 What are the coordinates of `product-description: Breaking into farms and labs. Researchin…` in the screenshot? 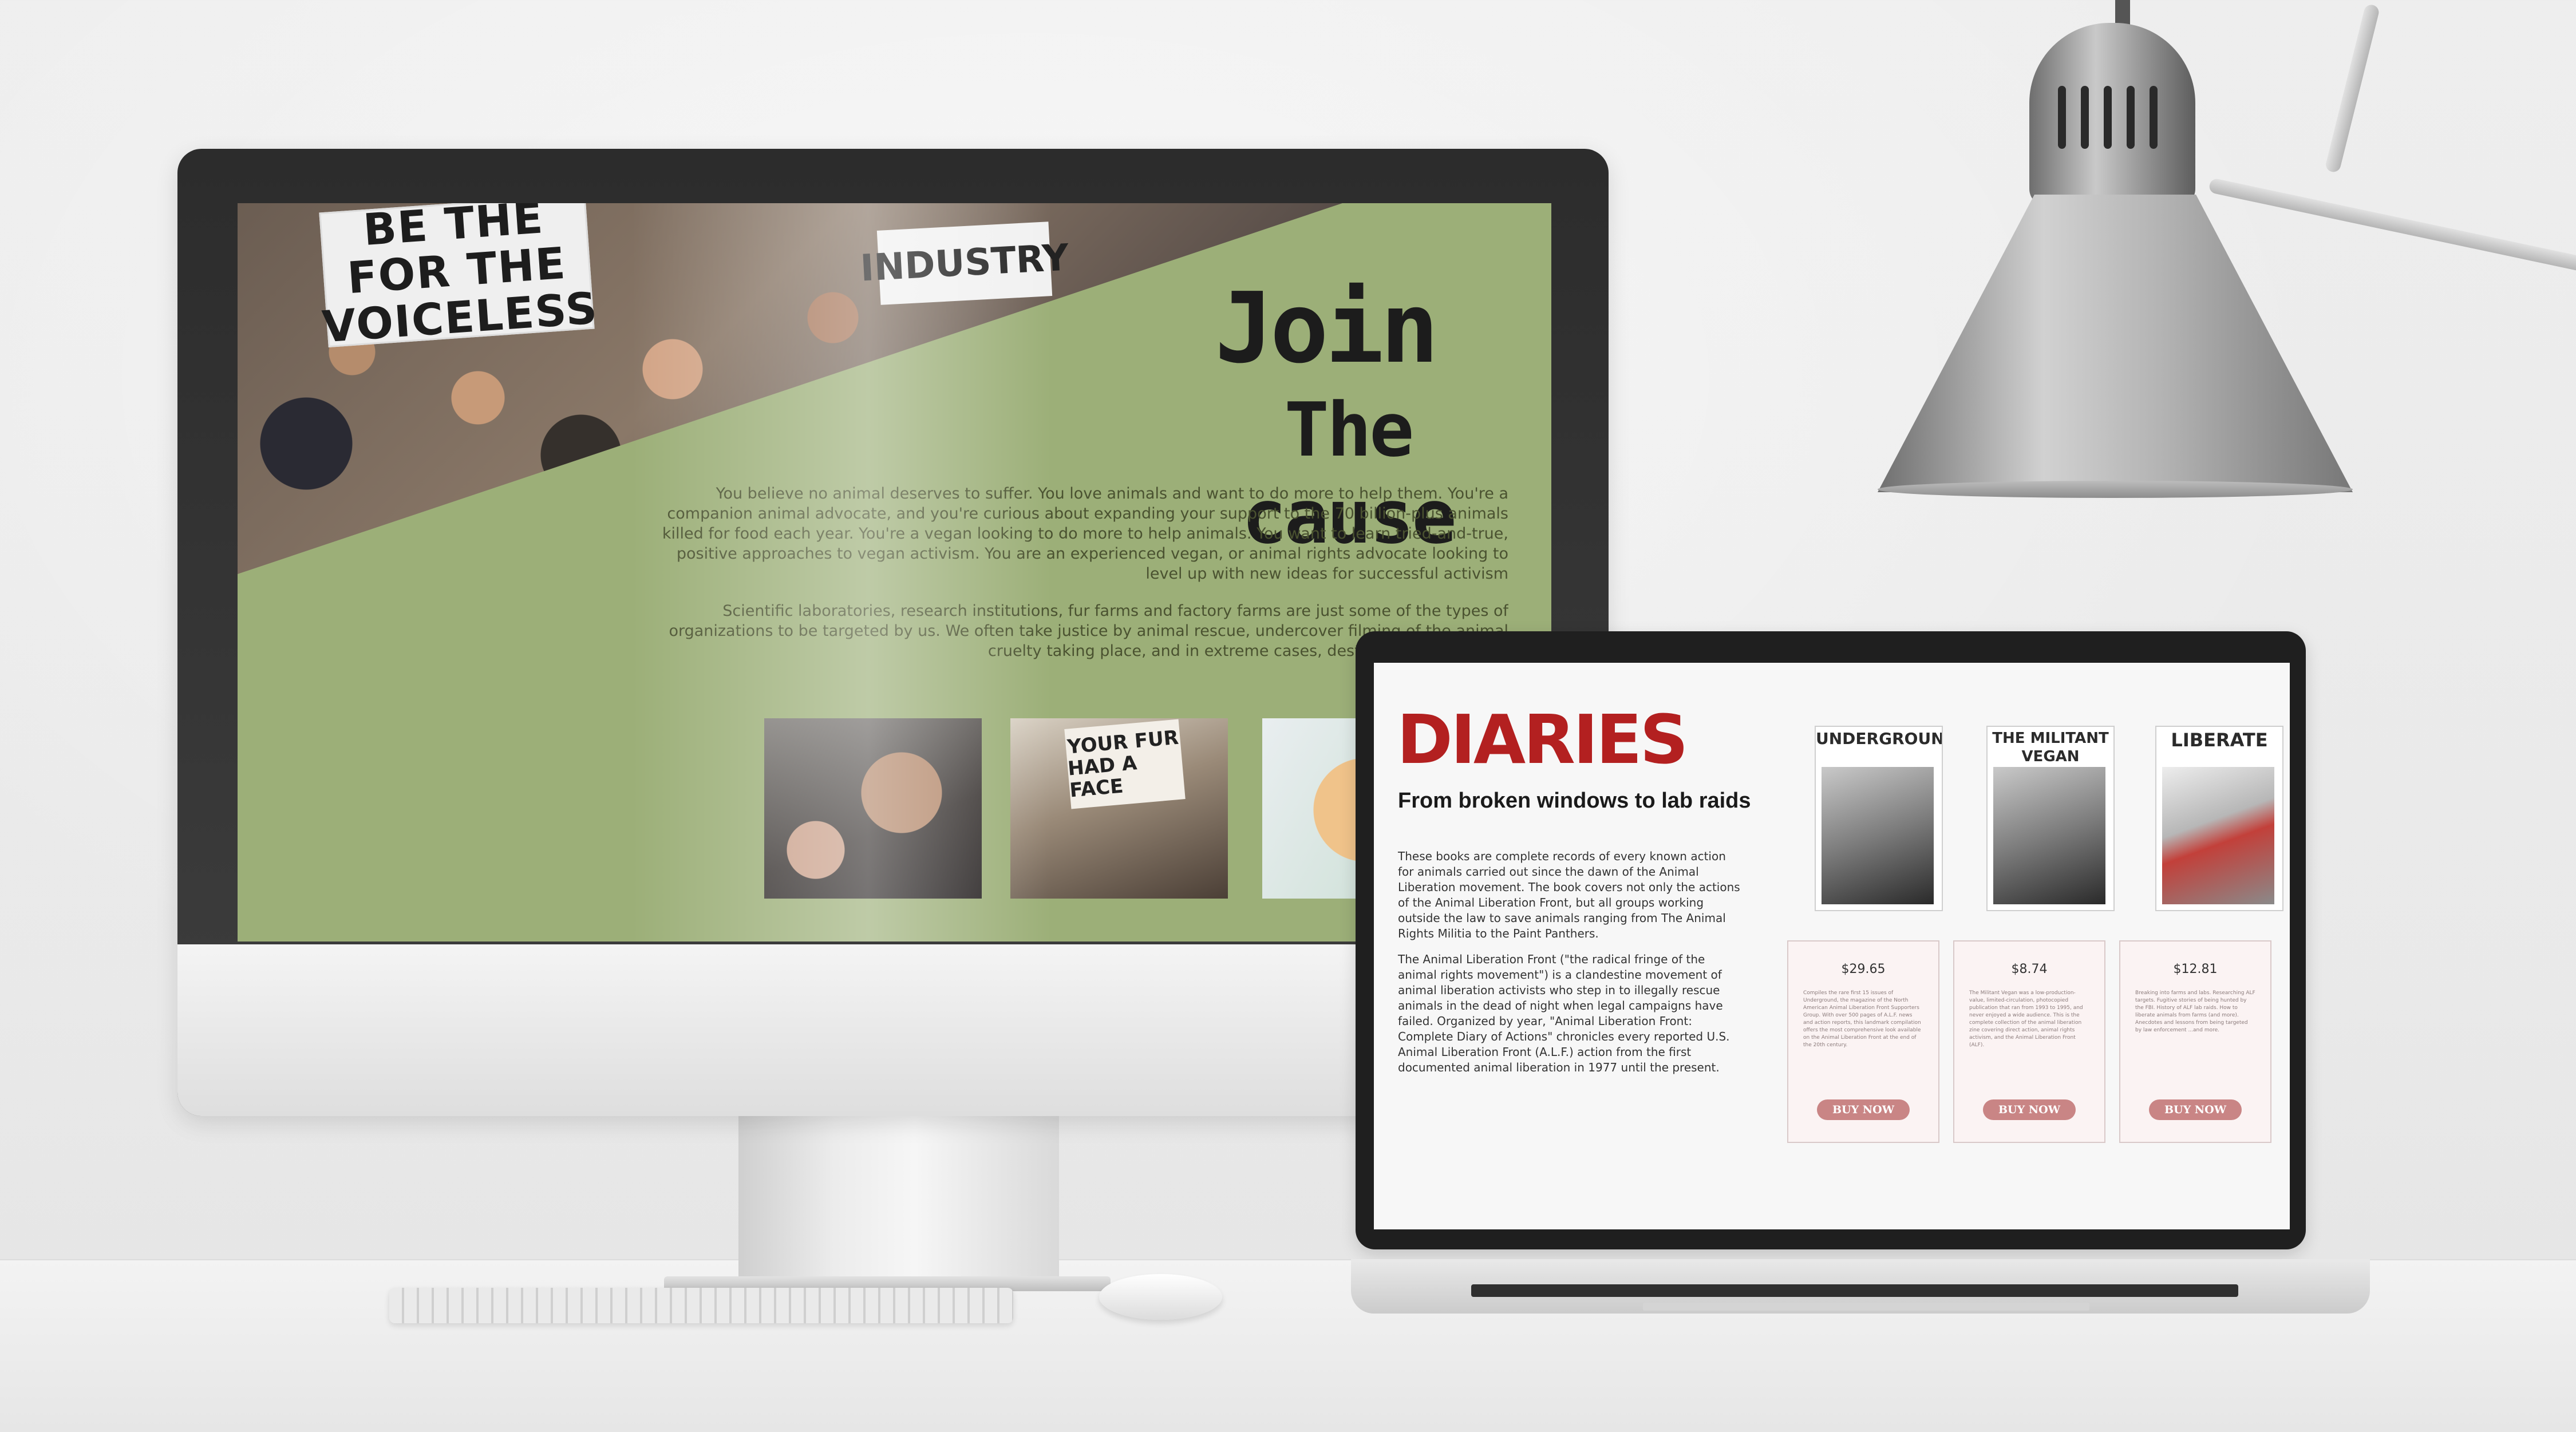 It's located at (2195, 1011).